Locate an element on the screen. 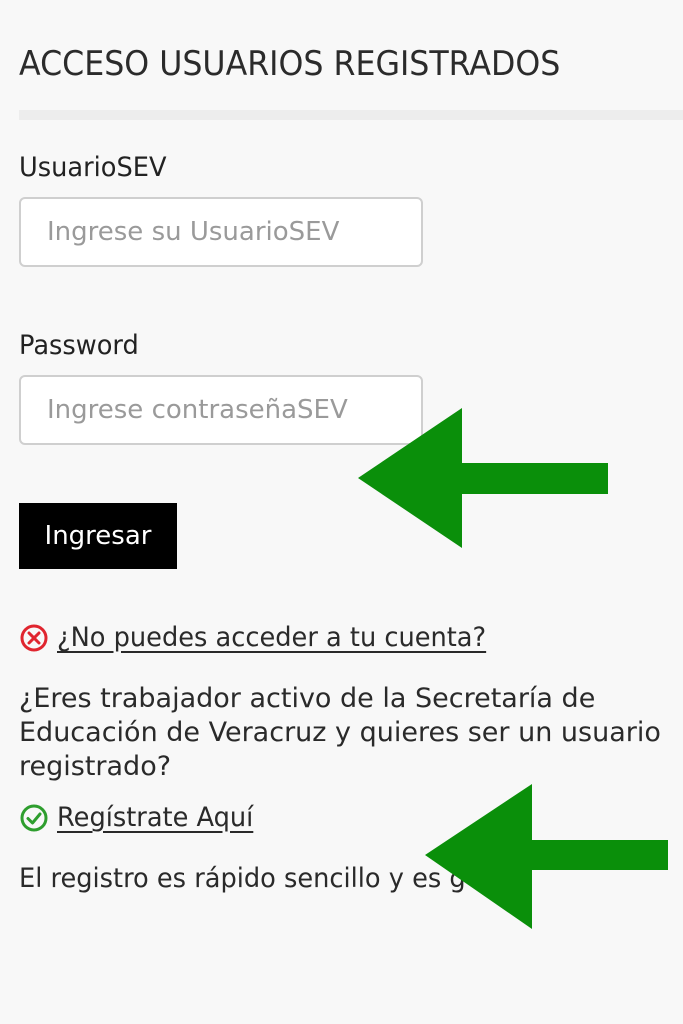 The image size is (683, 1024). register-link: Regístrate Aquí is located at coordinates (155, 817).